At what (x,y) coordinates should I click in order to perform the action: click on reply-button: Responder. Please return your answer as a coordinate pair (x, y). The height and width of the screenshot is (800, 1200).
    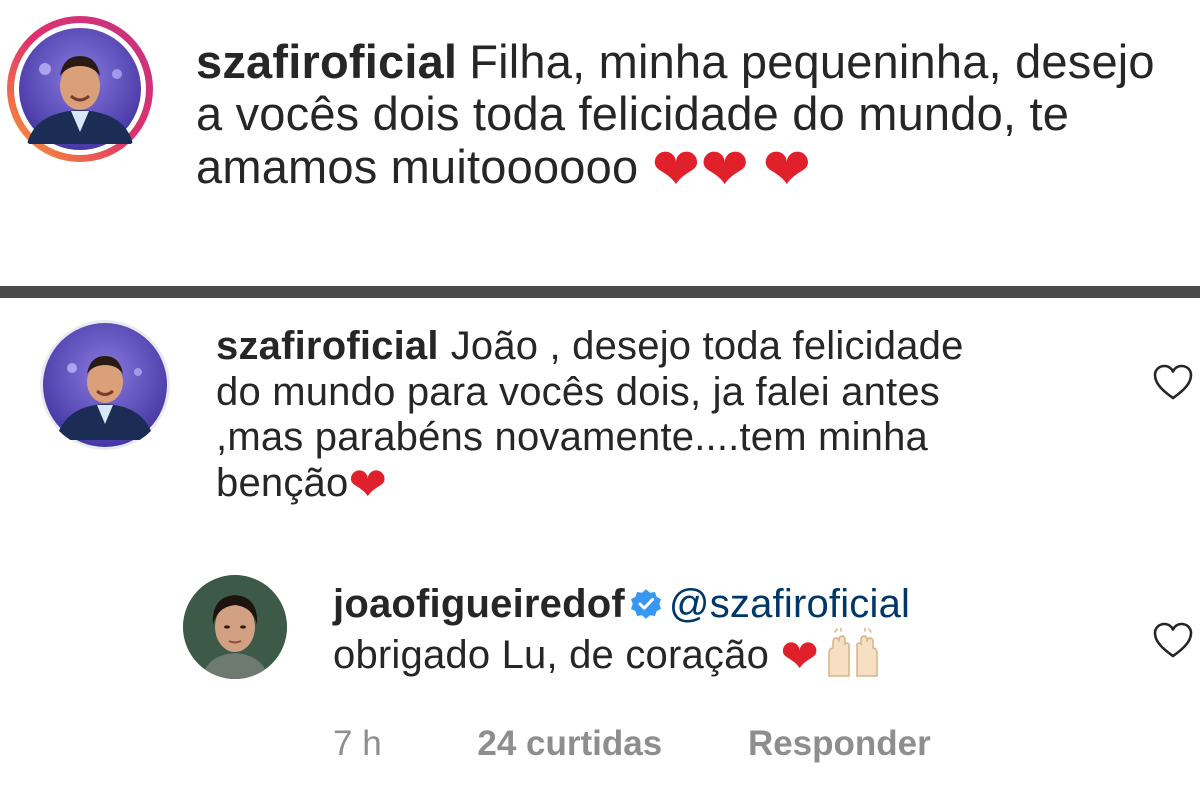
    Looking at the image, I should click on (839, 744).